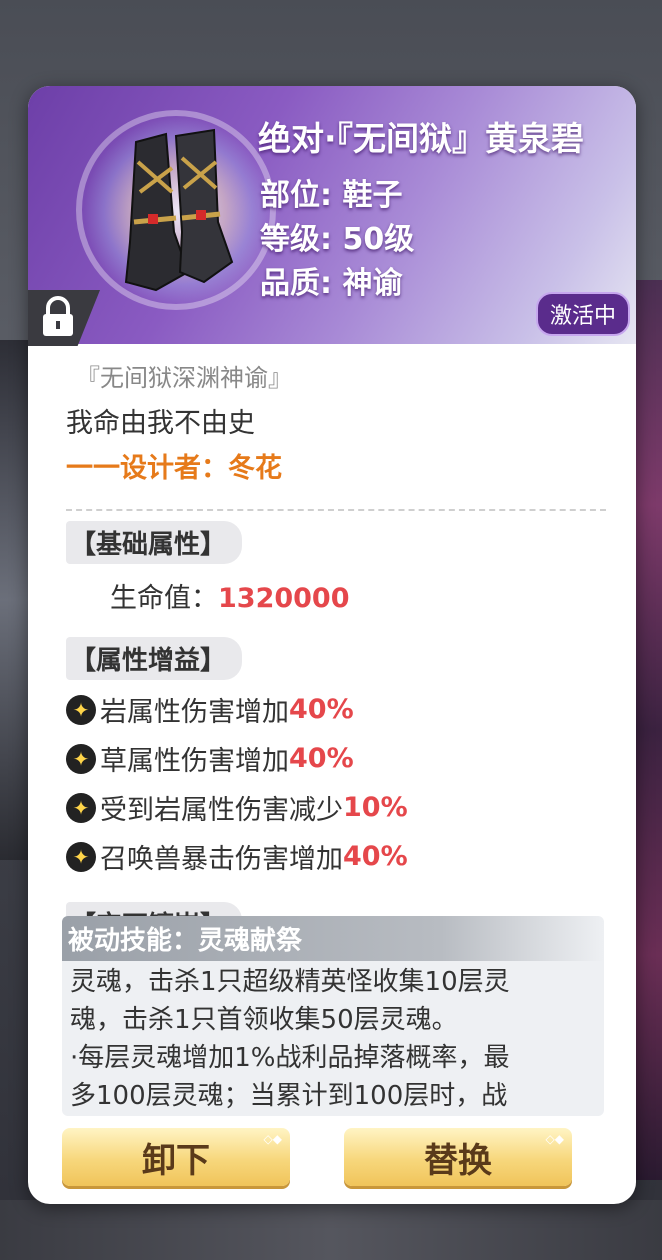  I want to click on unequip-button: 卸下 ◇◆, so click(176, 1157).